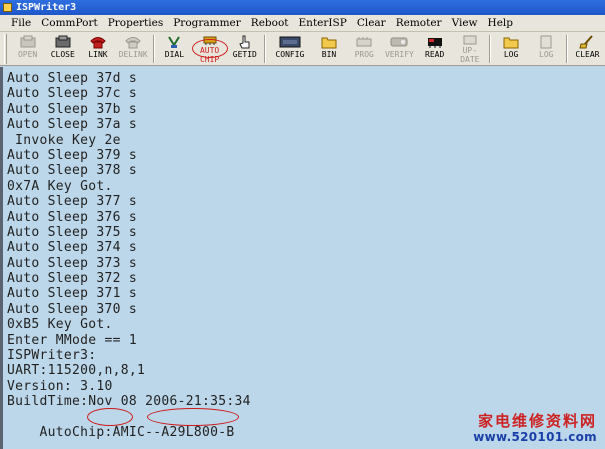 The image size is (605, 449). Describe the element at coordinates (60, 186) in the screenshot. I see `console-line: 0x7A Key Got.` at that location.